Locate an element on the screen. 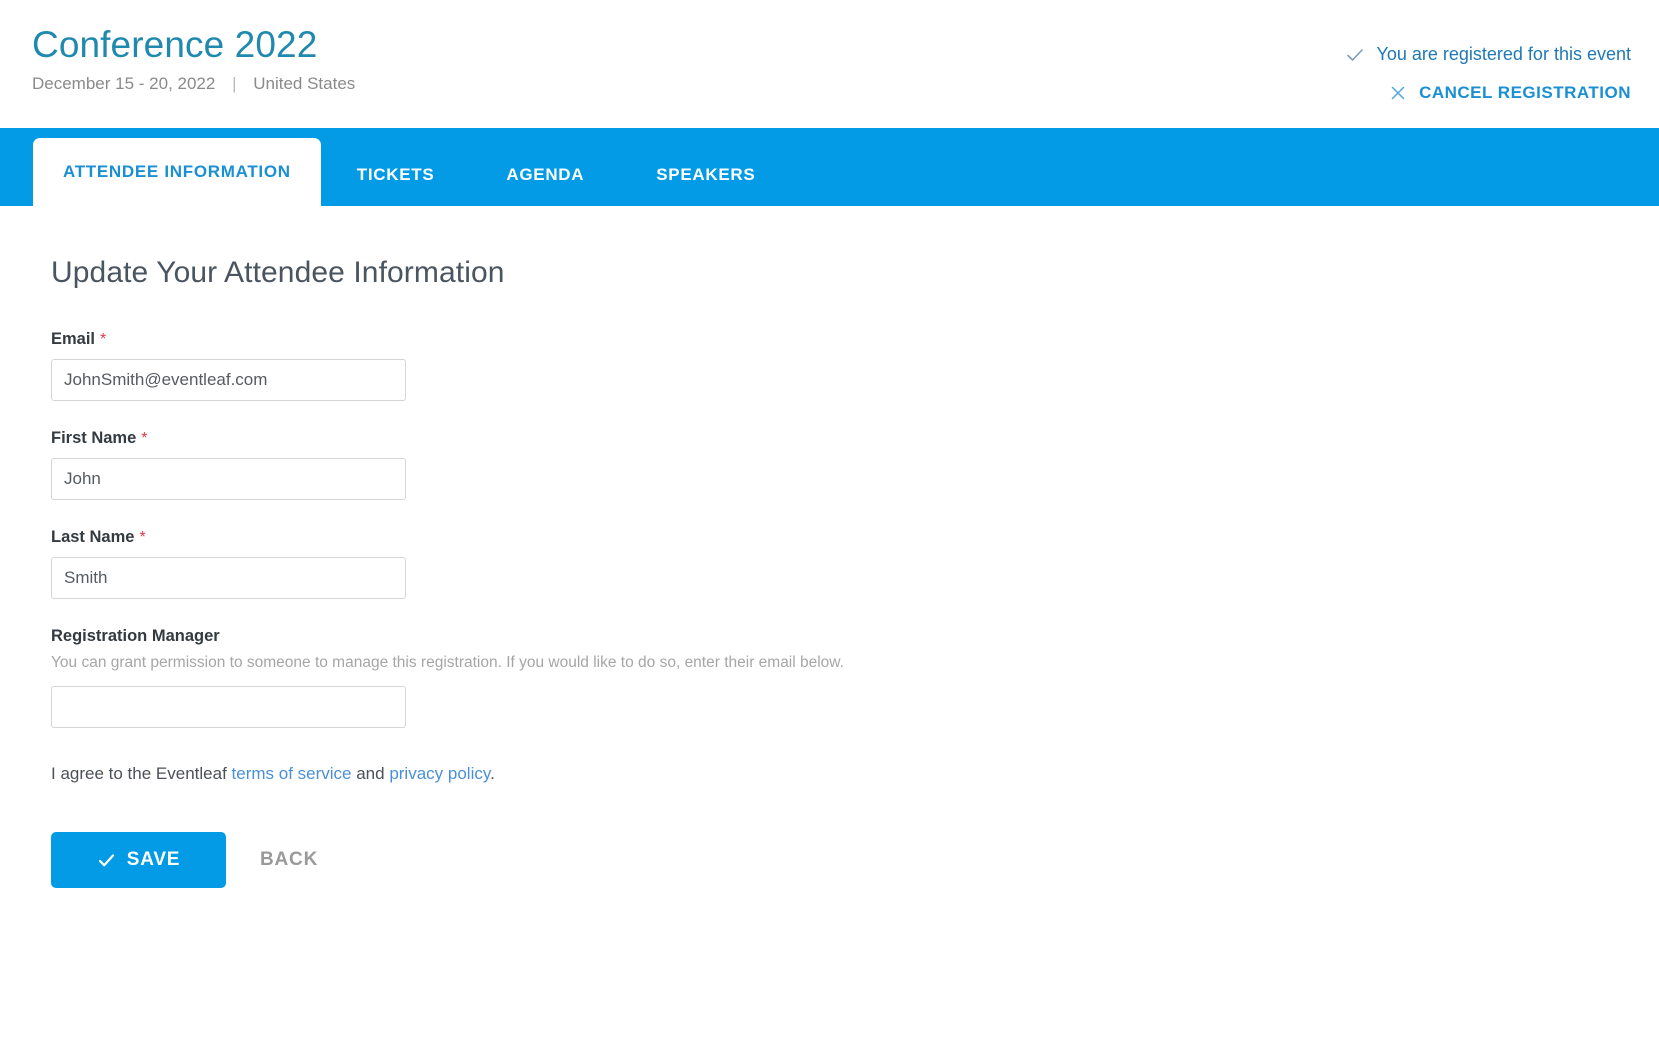  email-field is located at coordinates (228, 380).